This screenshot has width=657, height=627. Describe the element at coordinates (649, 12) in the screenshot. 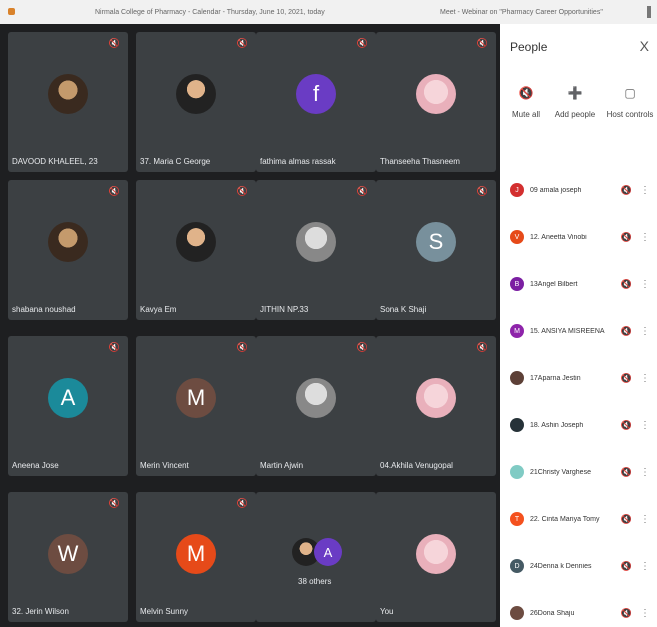

I see `scroll-edge` at that location.